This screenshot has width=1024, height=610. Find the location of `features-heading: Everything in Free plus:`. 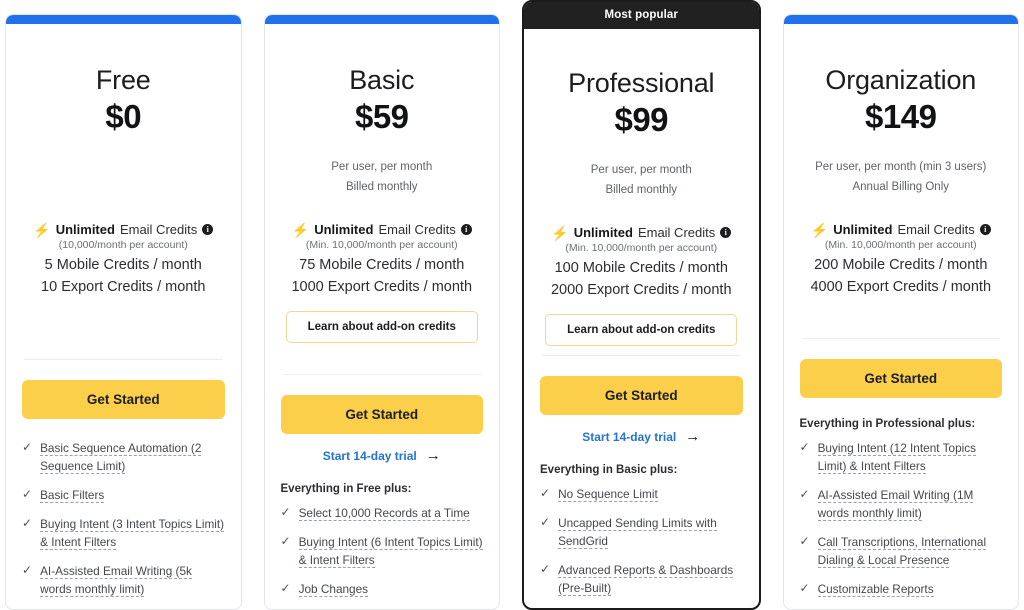

features-heading: Everything in Free plus: is located at coordinates (346, 489).